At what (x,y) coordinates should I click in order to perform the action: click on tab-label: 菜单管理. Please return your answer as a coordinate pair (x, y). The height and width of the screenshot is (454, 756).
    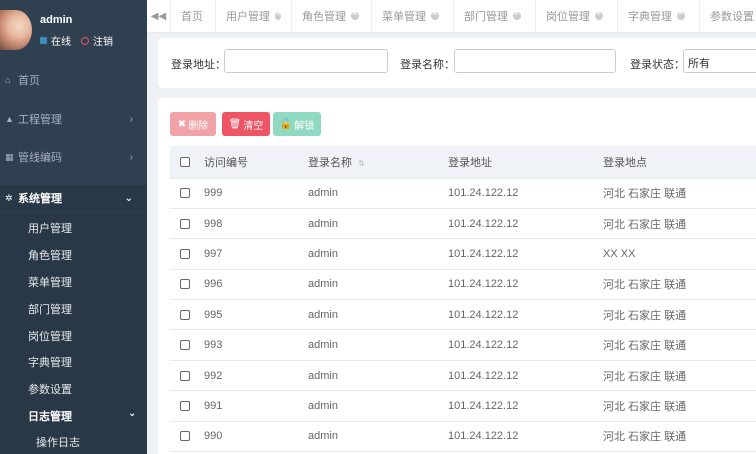
    Looking at the image, I should click on (404, 17).